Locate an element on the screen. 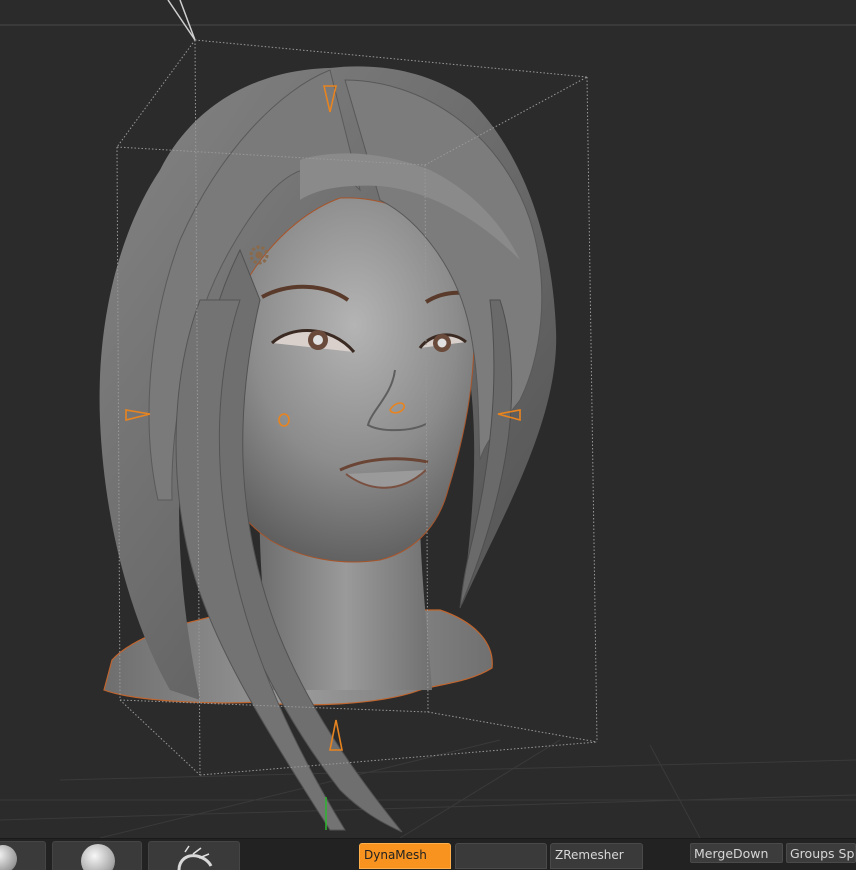  blank-button is located at coordinates (501, 856).